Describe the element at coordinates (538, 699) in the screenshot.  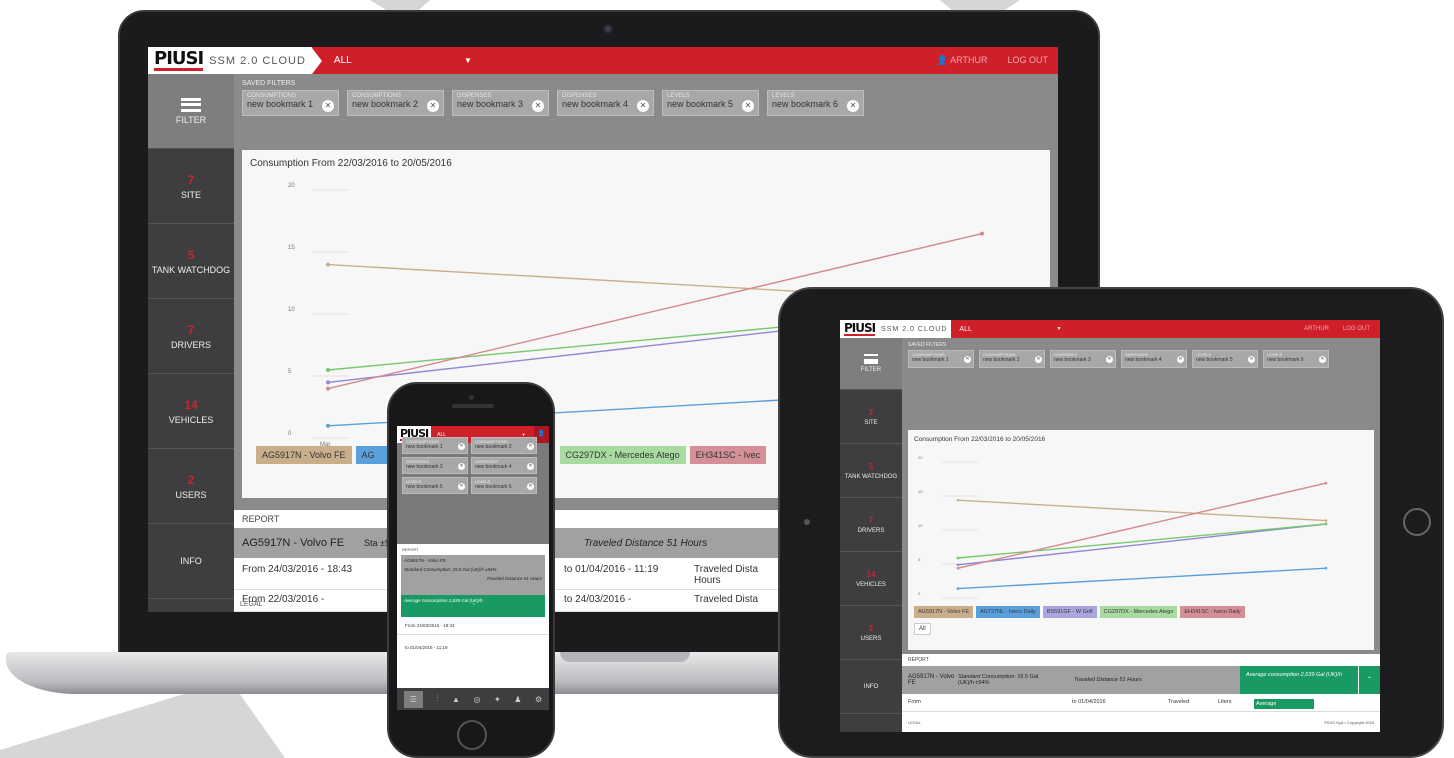
I see `settings-icon: ⚙` at that location.